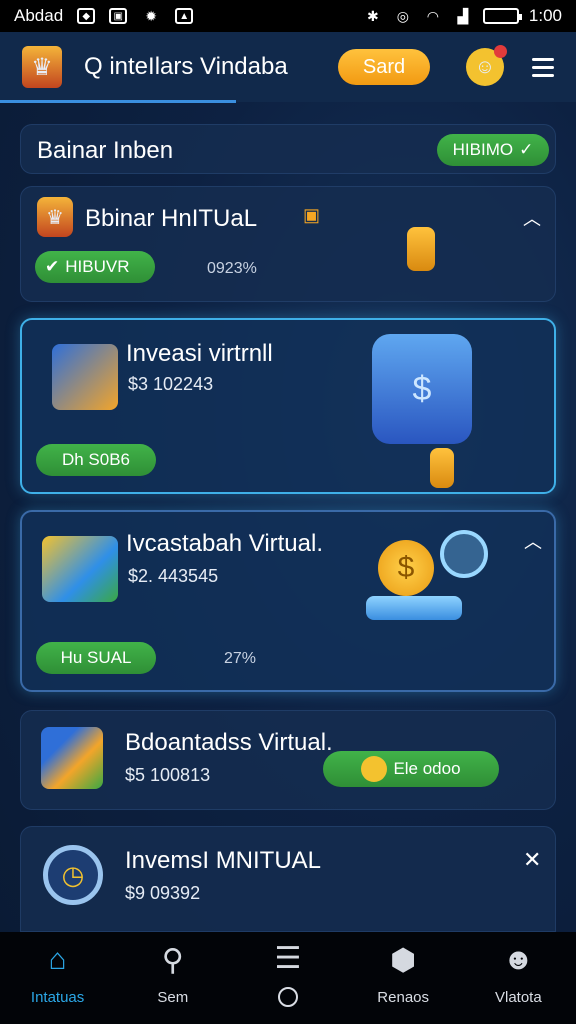  Describe the element at coordinates (500, 51) in the screenshot. I see `notification-dot` at that location.